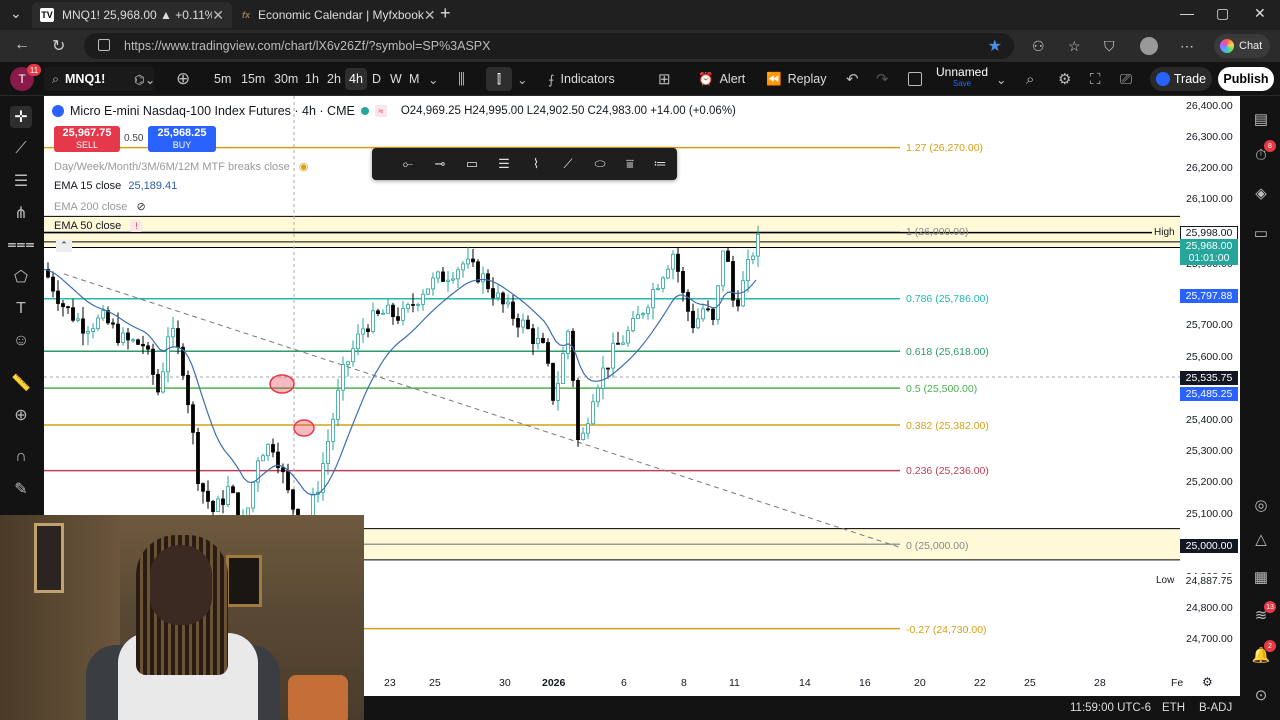 The image size is (1280, 720). I want to click on more-icon: ⋯, so click(1187, 46).